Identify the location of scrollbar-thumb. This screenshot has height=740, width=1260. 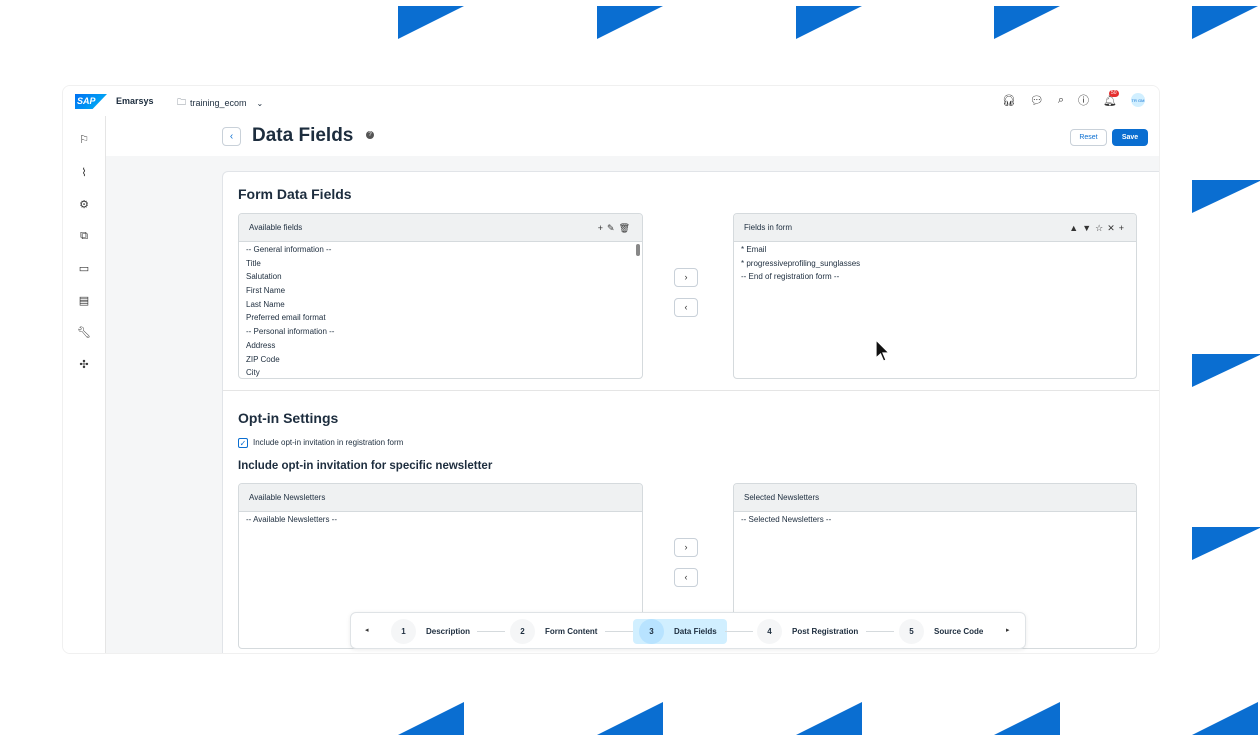
(638, 250).